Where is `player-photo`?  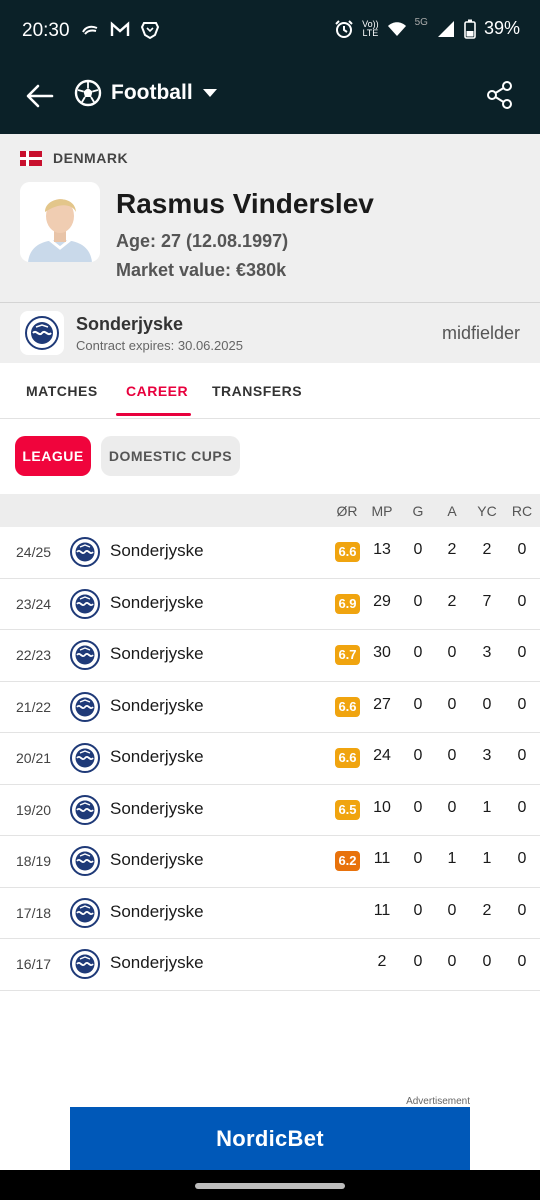
player-photo is located at coordinates (60, 222).